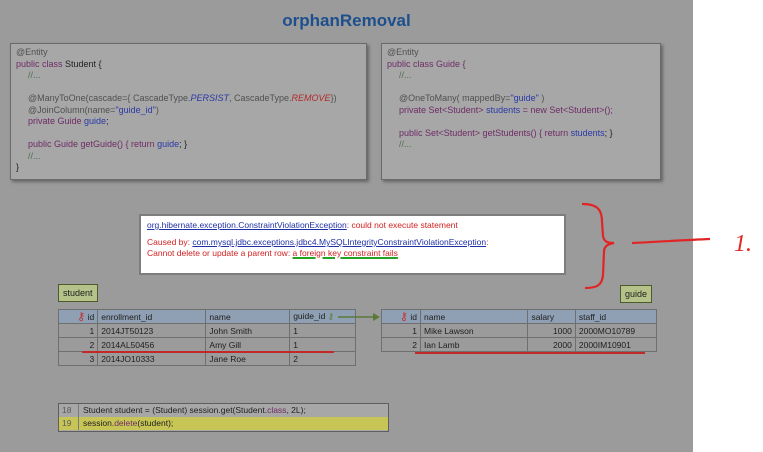 The image size is (763, 452). I want to click on red-dash, so click(671, 241).